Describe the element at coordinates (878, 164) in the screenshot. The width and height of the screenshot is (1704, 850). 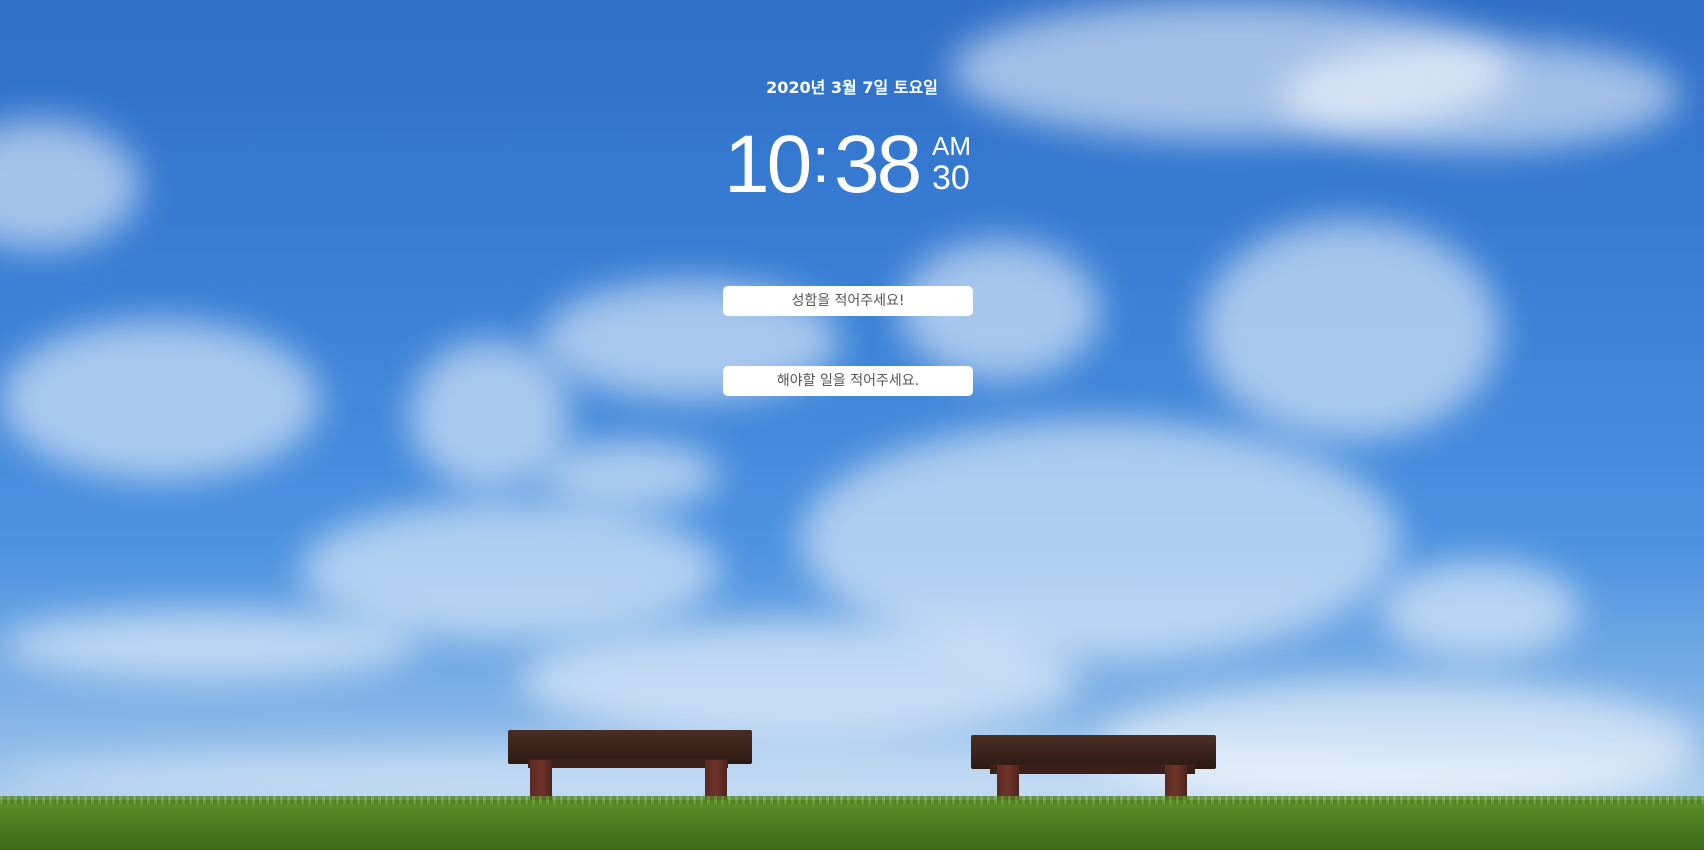
I see `clock-minutes: 38` at that location.